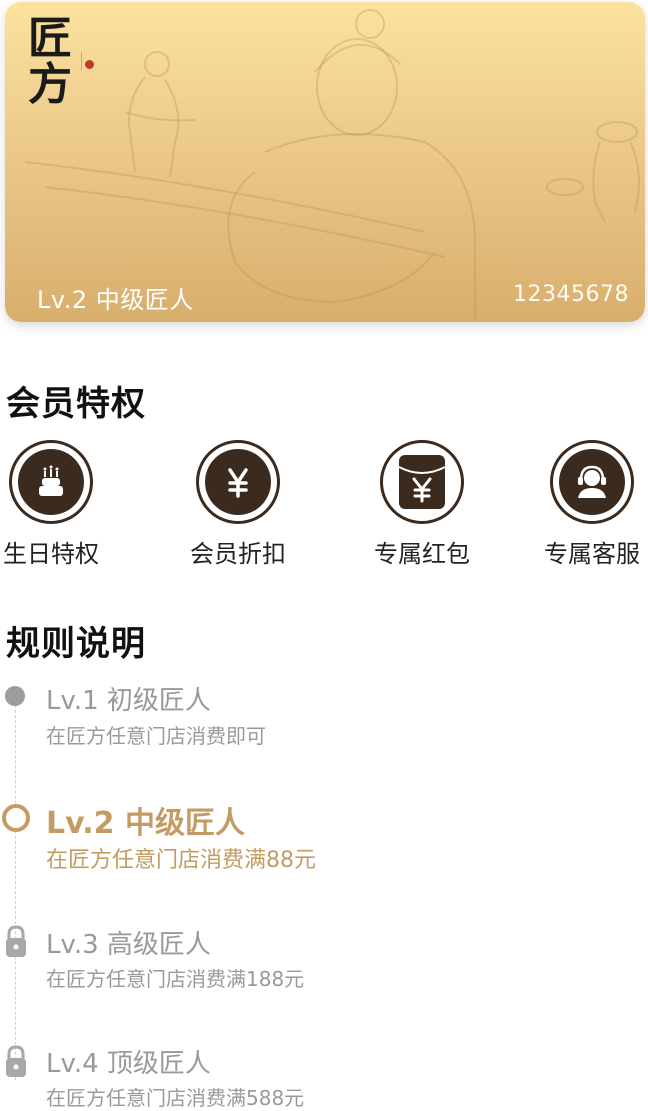 The width and height of the screenshot is (648, 1111). I want to click on card-level-label: Lv.2 中级匠人, so click(115, 300).